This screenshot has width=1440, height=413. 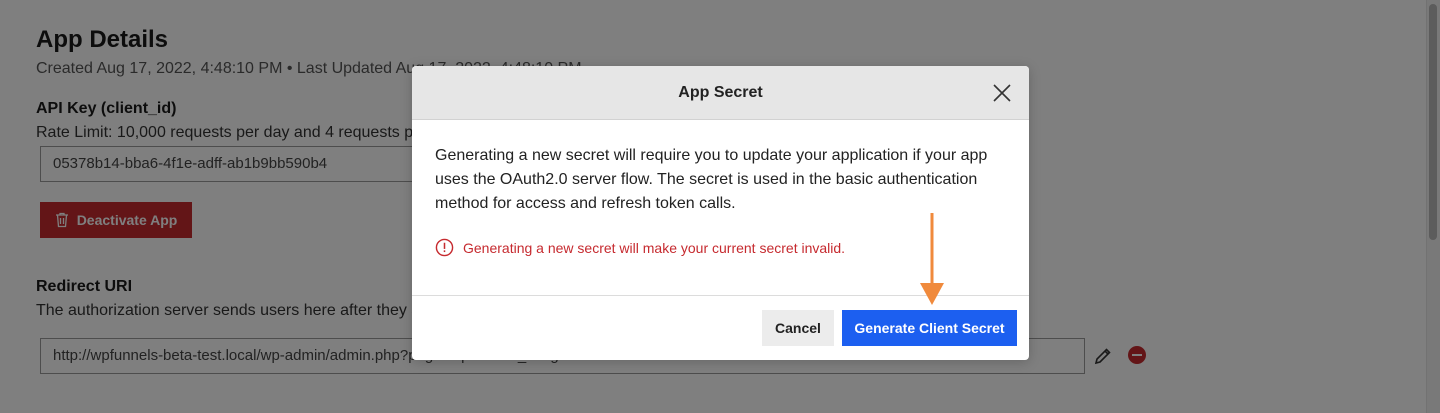 What do you see at coordinates (444, 247) in the screenshot?
I see `alert-circle-icon` at bounding box center [444, 247].